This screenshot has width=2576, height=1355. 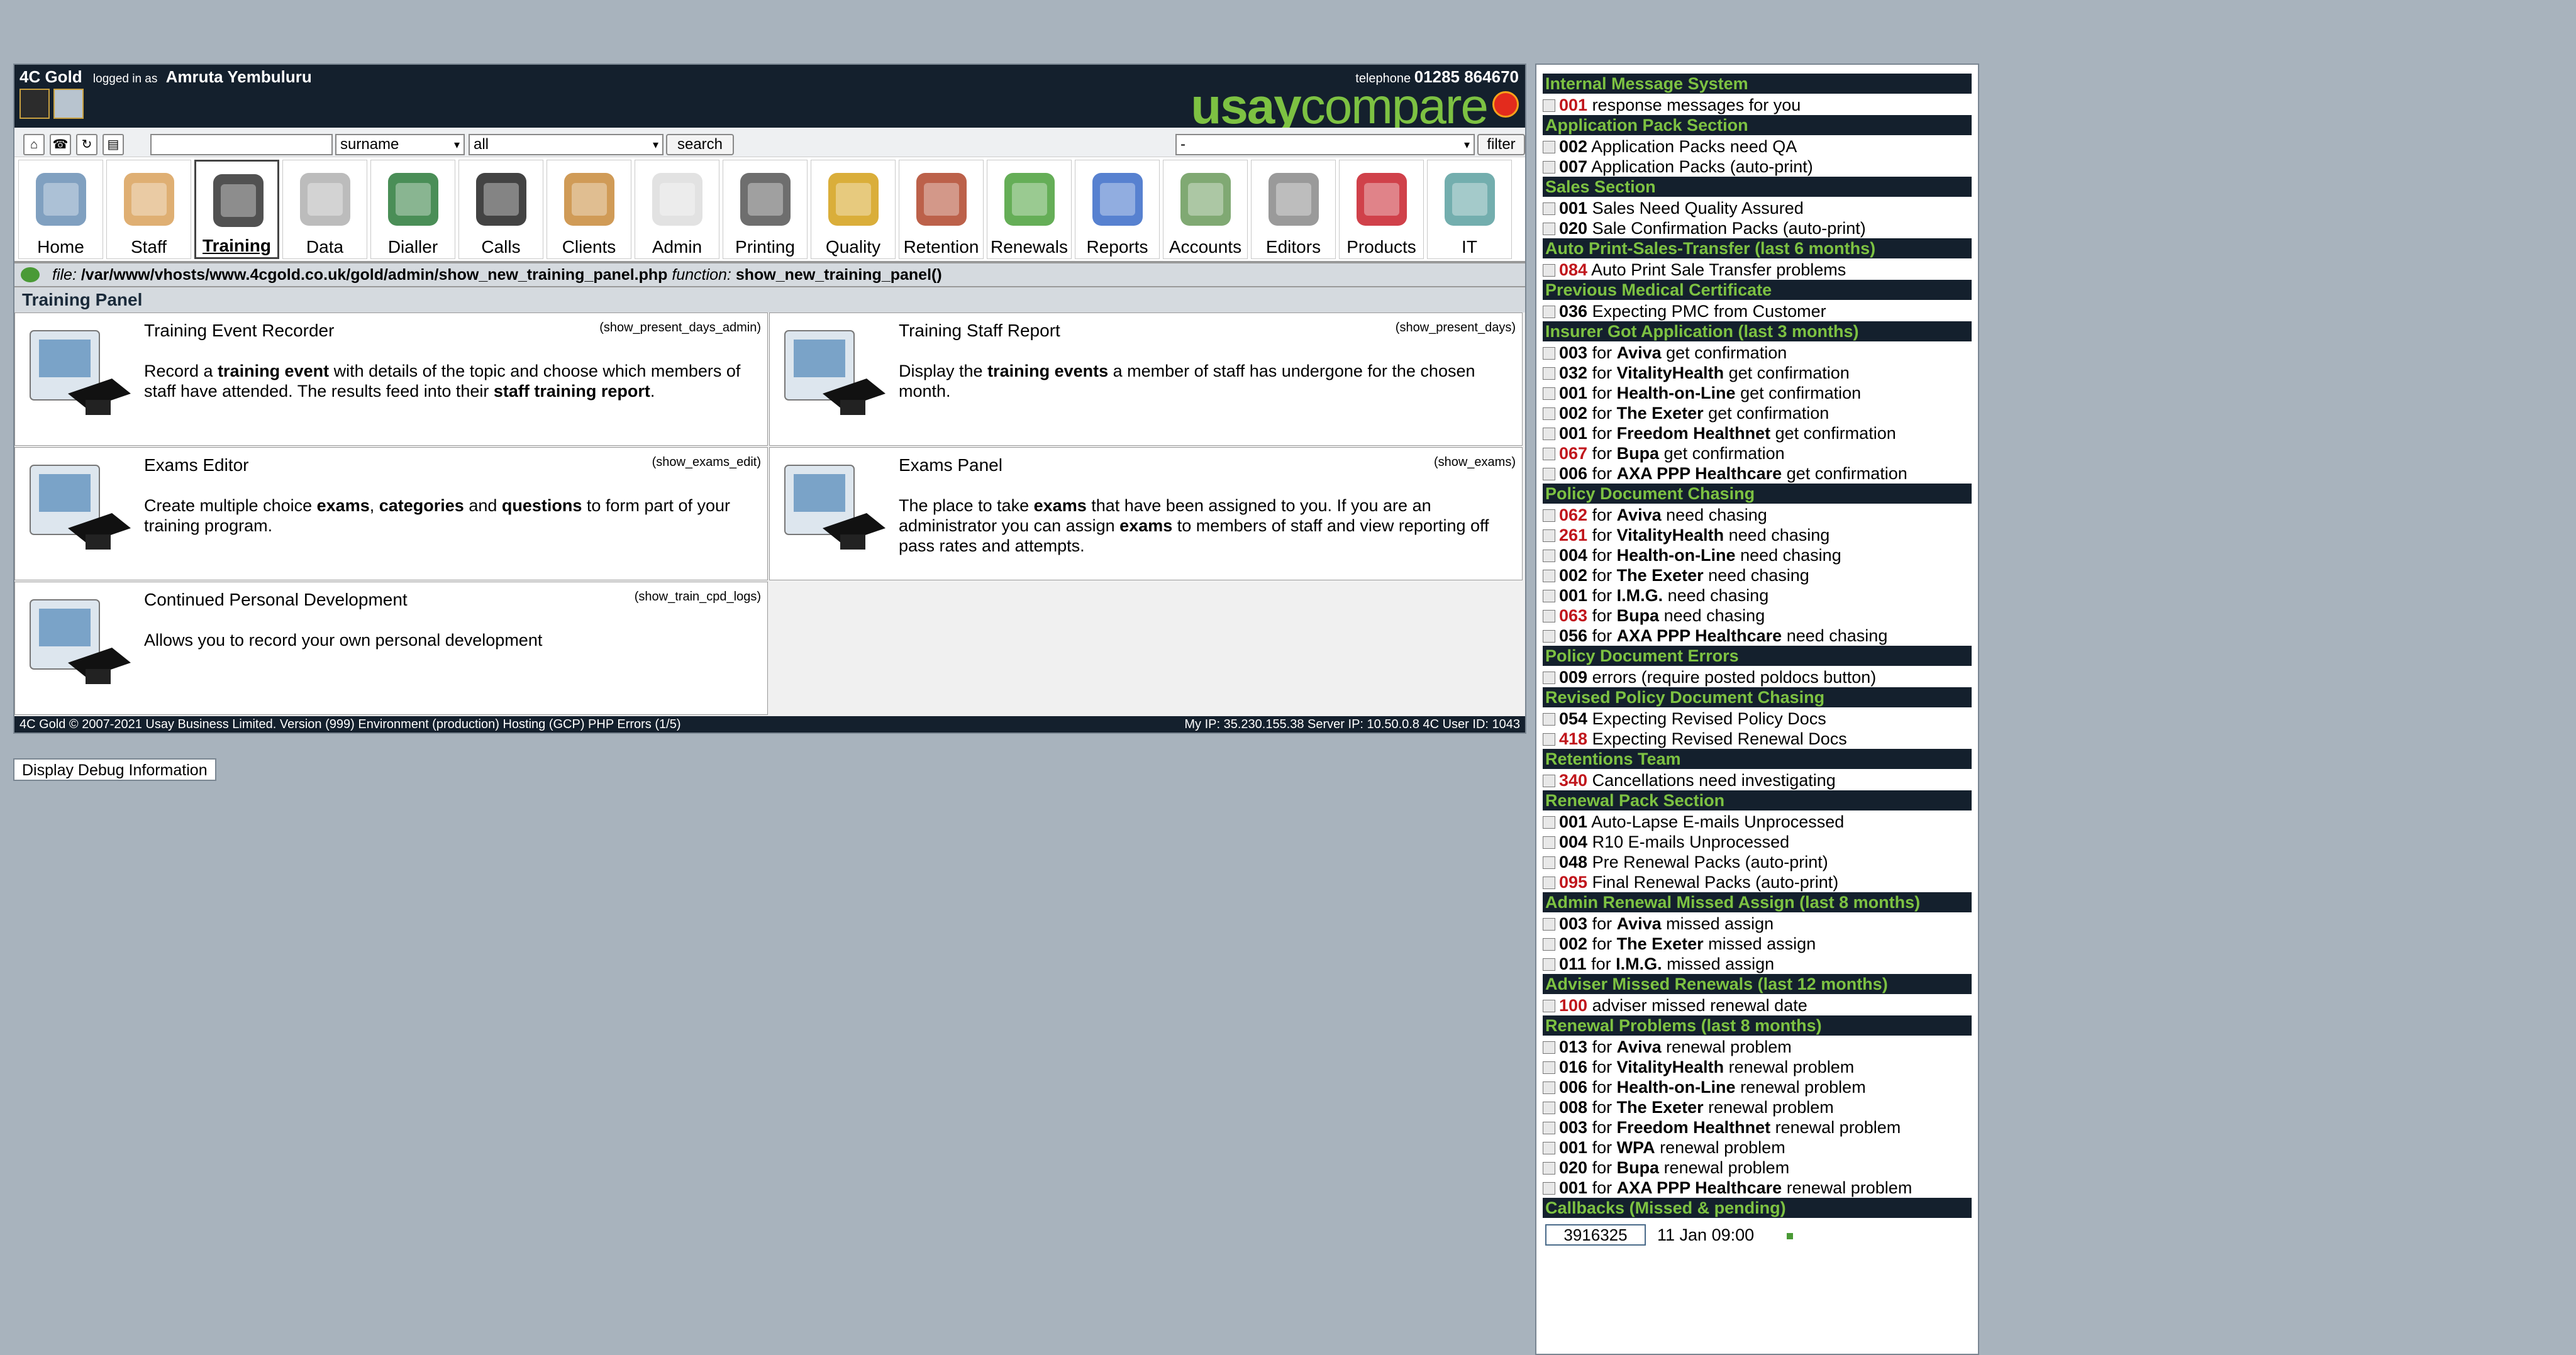 I want to click on item-count: 008, so click(x=1573, y=1107).